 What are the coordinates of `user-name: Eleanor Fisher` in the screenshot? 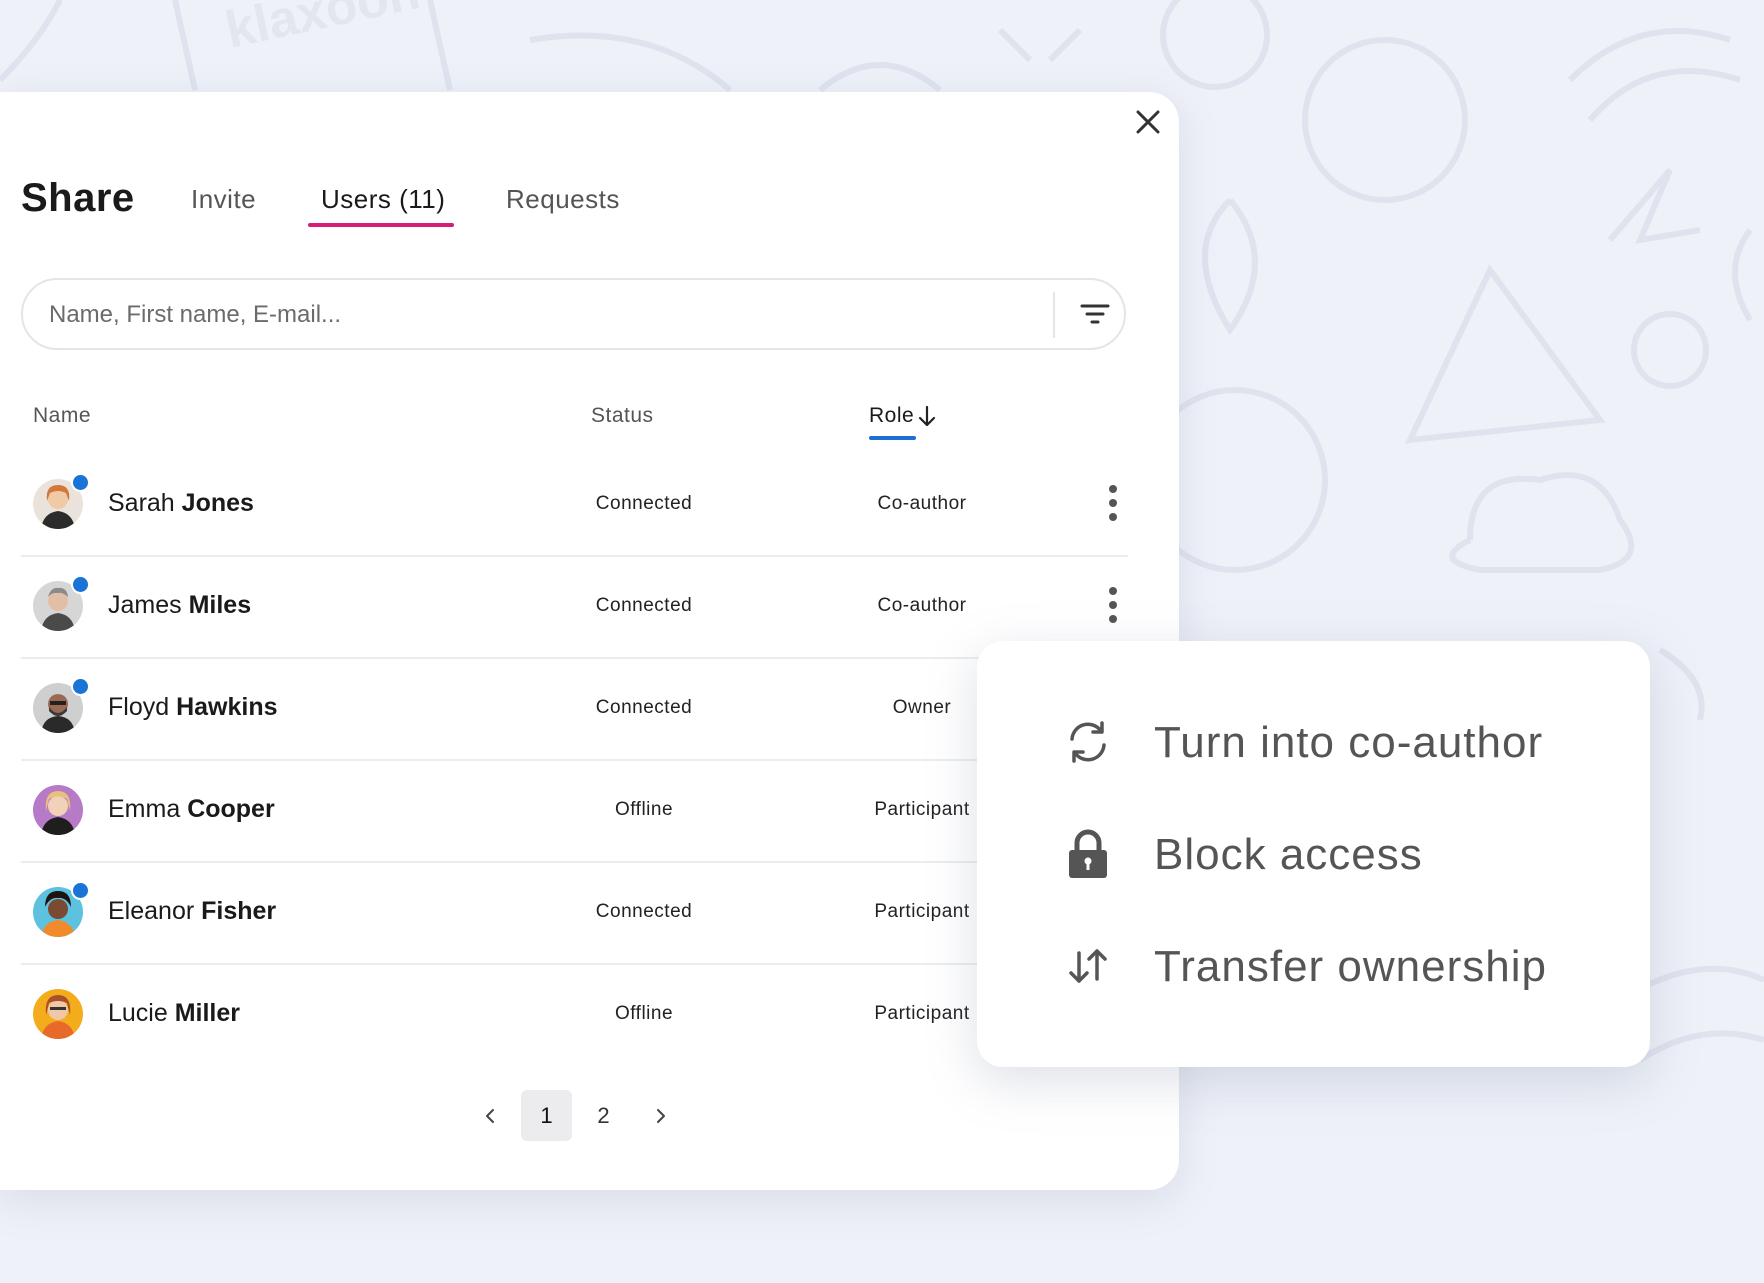 It's located at (192, 911).